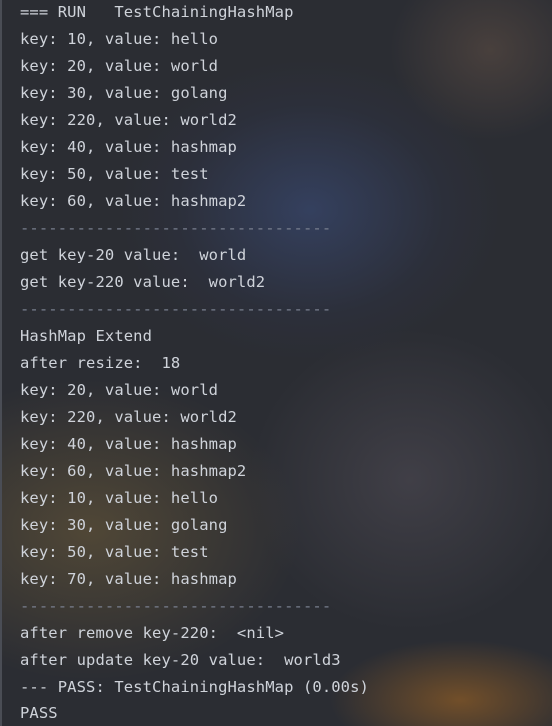 Image resolution: width=552 pixels, height=726 pixels. Describe the element at coordinates (133, 255) in the screenshot. I see `console-line: get key-20 value: world` at that location.